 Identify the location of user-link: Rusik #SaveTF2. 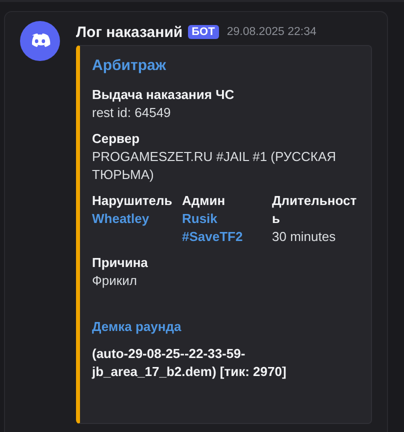
(227, 228).